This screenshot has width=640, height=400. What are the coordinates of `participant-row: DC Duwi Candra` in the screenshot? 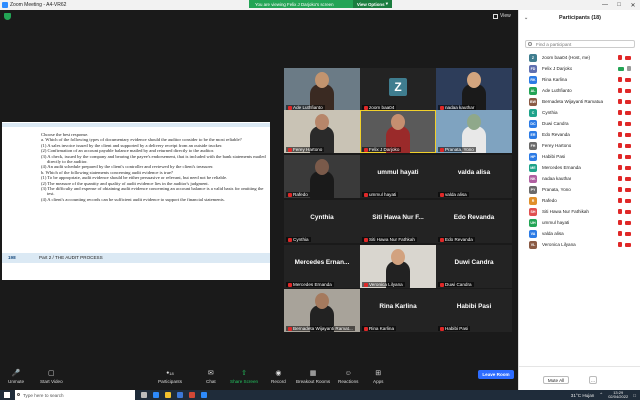 It's located at (579, 123).